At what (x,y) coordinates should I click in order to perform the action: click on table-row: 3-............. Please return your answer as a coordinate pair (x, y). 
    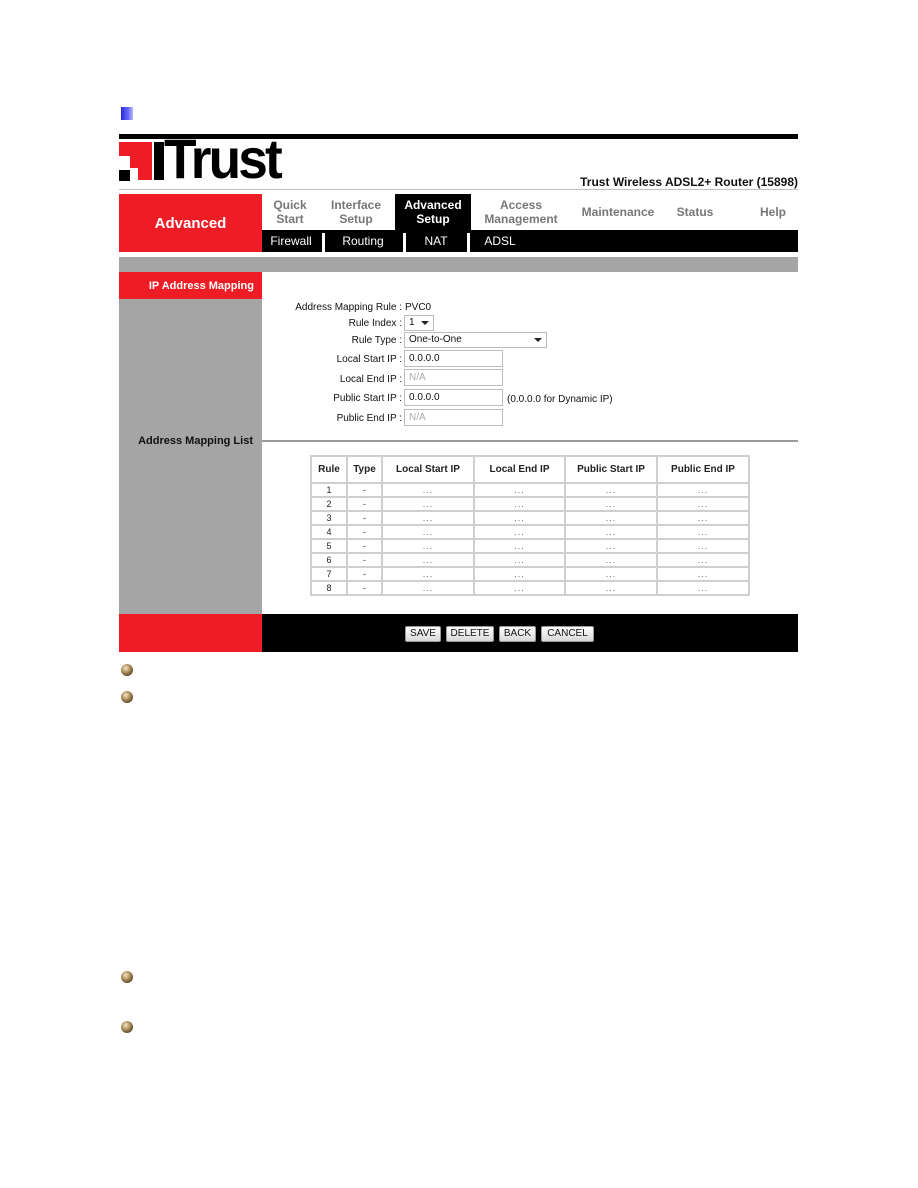
    Looking at the image, I should click on (530, 518).